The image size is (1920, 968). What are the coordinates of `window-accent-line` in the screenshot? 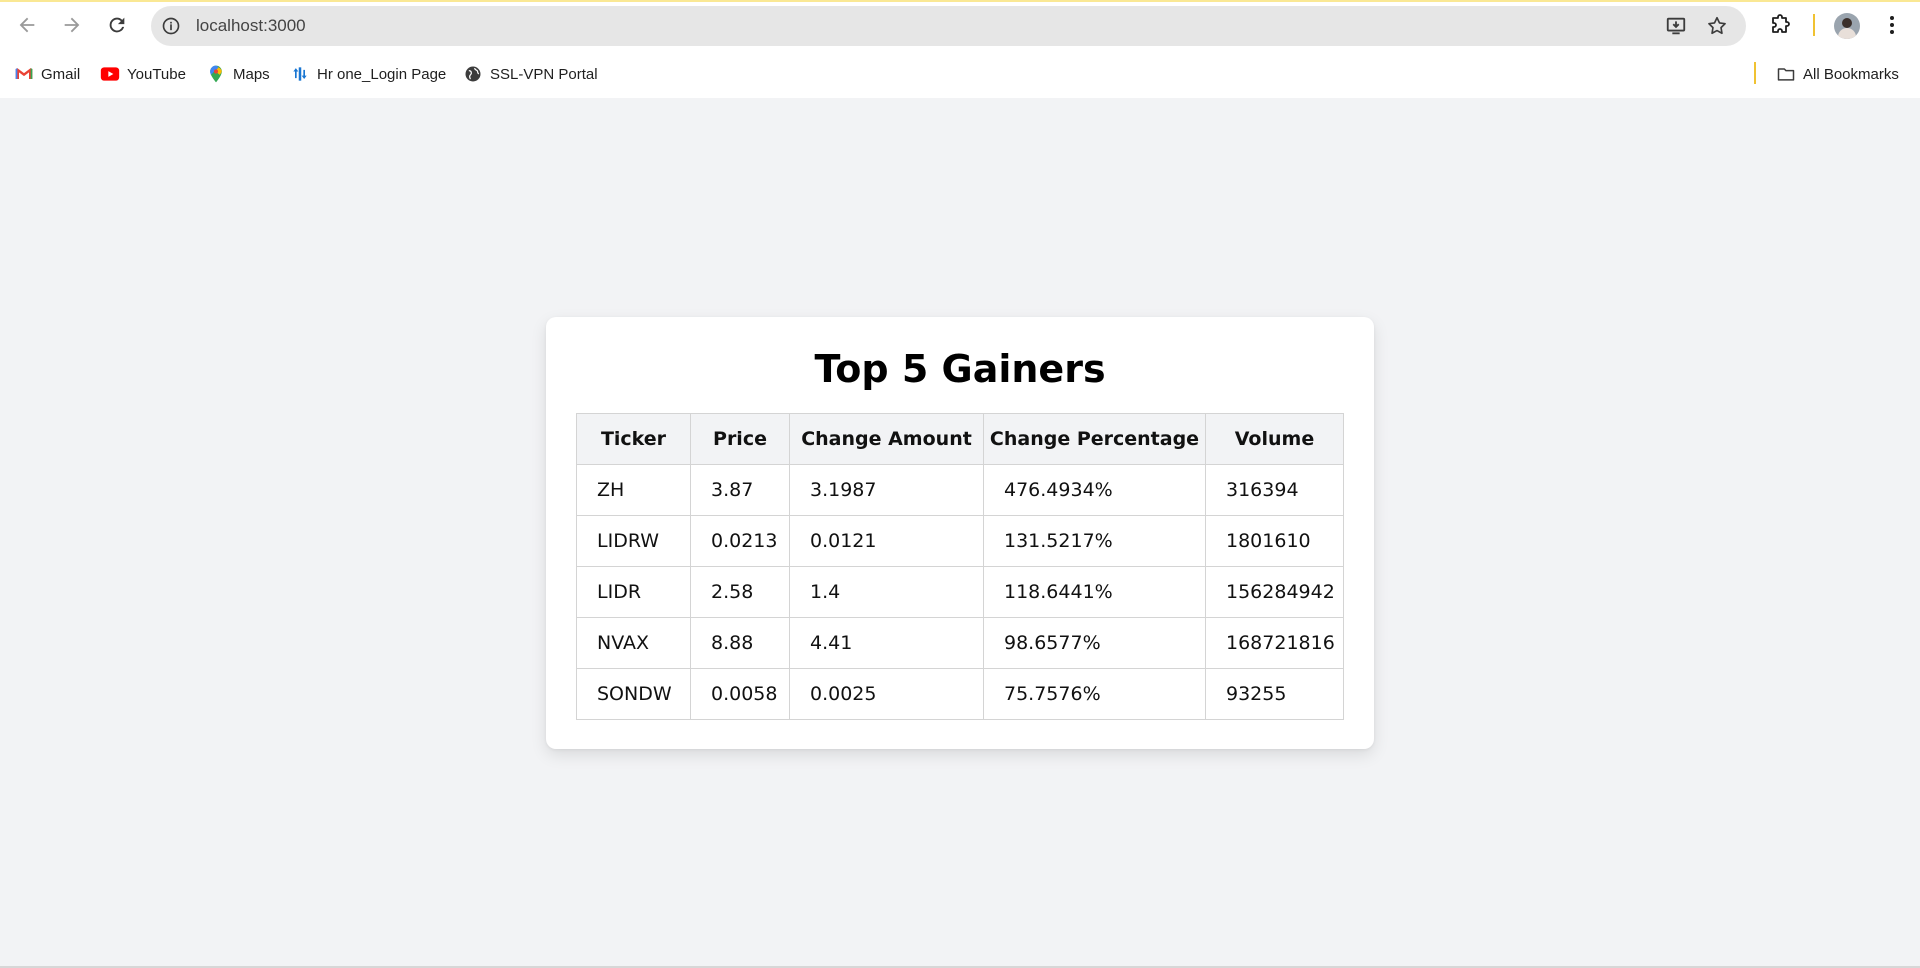 It's located at (960, 1).